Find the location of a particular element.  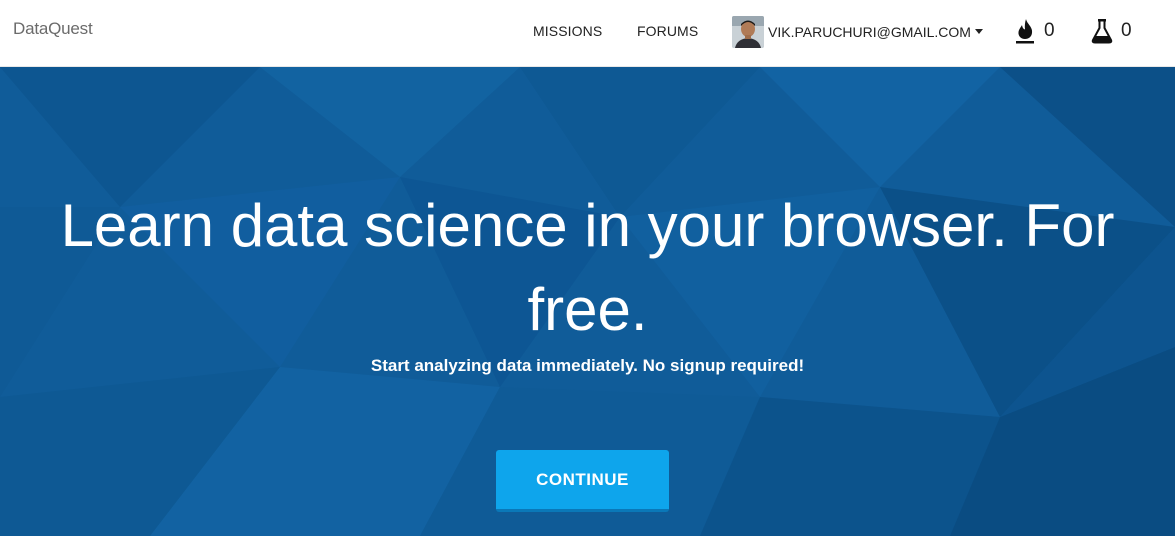

continue-button: CONTINUE is located at coordinates (582, 481).